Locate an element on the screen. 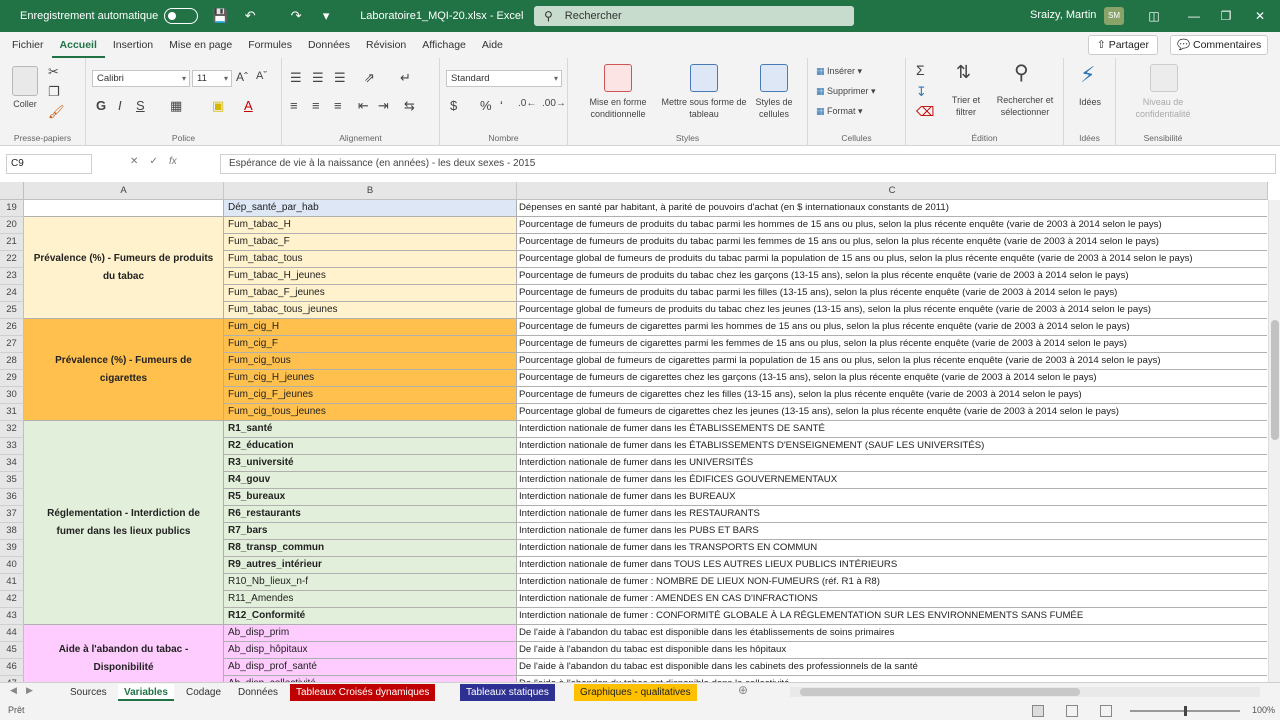 The width and height of the screenshot is (1280, 720). conditional-formatting-label: Mise en forme conditionnelle is located at coordinates (618, 108).